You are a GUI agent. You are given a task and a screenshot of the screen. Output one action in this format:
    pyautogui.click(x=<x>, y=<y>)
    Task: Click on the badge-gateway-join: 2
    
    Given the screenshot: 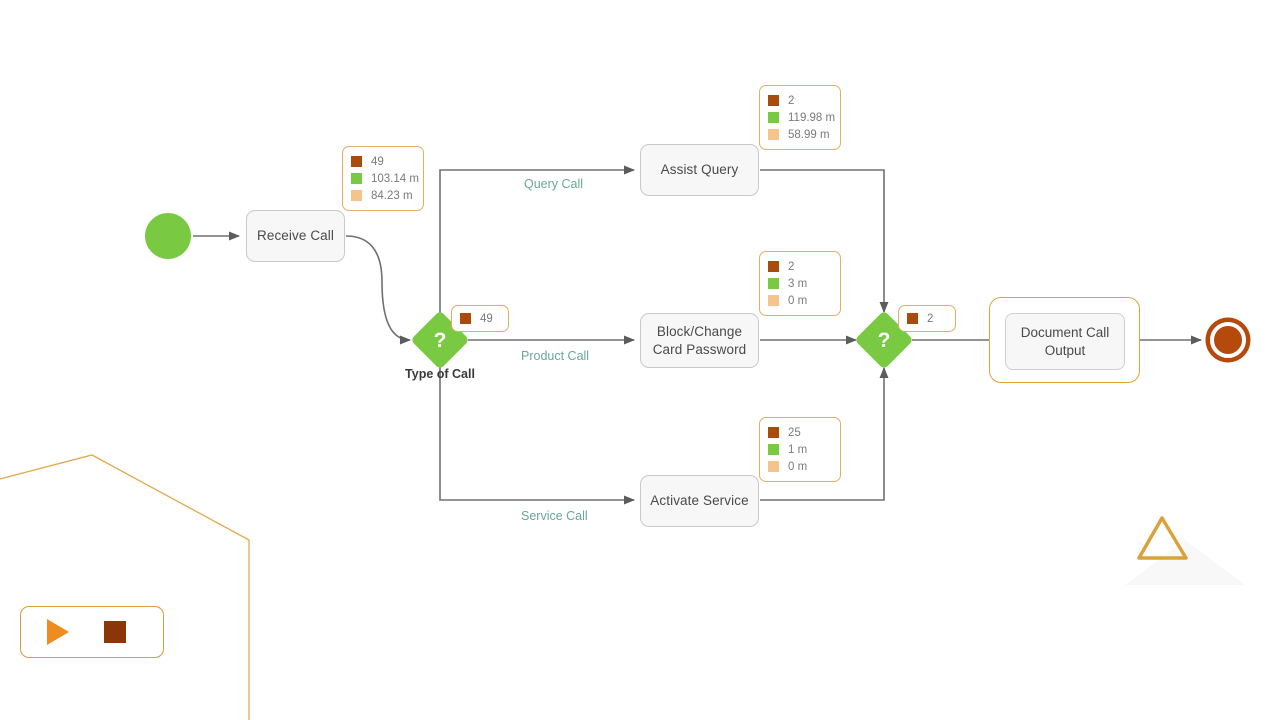 What is the action you would take?
    pyautogui.click(x=927, y=318)
    